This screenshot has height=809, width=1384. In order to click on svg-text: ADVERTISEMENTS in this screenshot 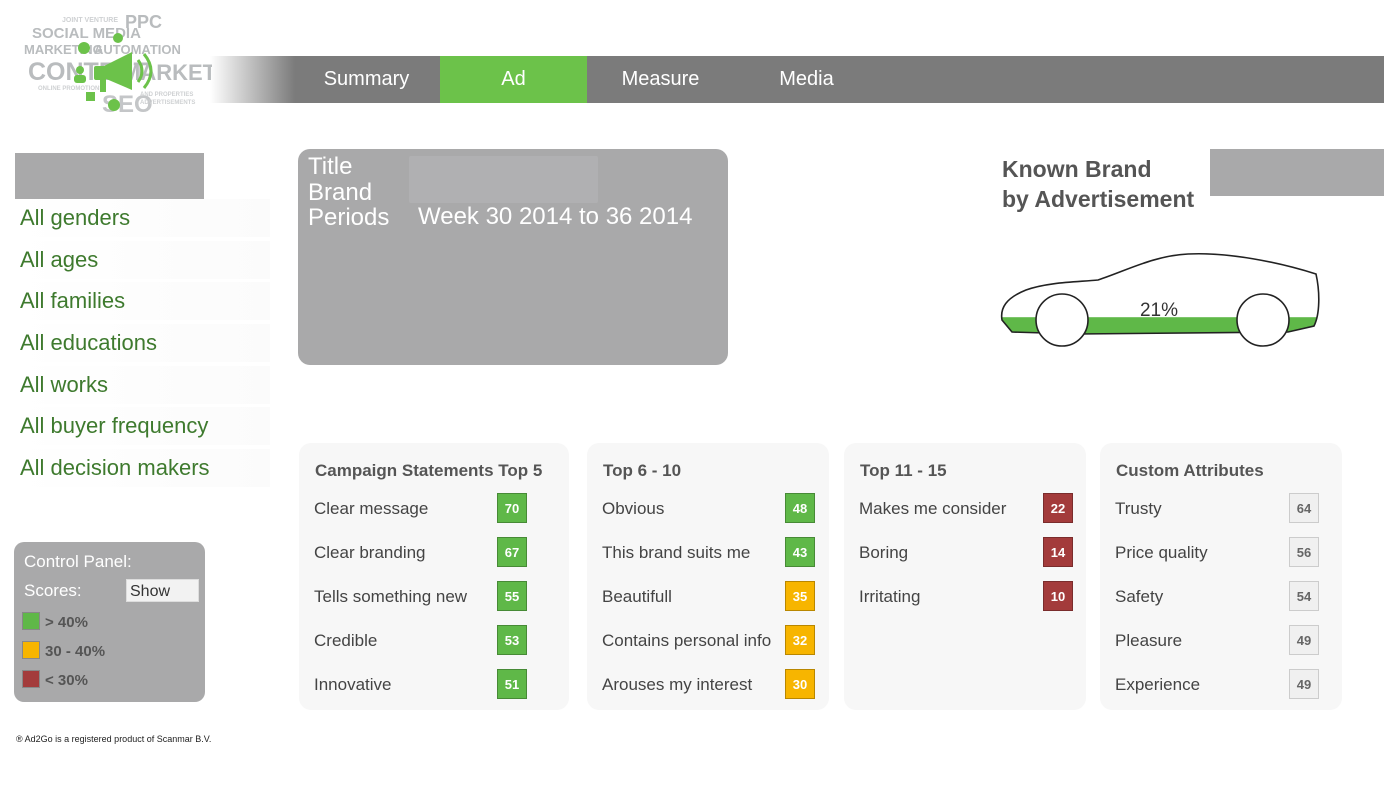, I will do `click(167, 103)`.